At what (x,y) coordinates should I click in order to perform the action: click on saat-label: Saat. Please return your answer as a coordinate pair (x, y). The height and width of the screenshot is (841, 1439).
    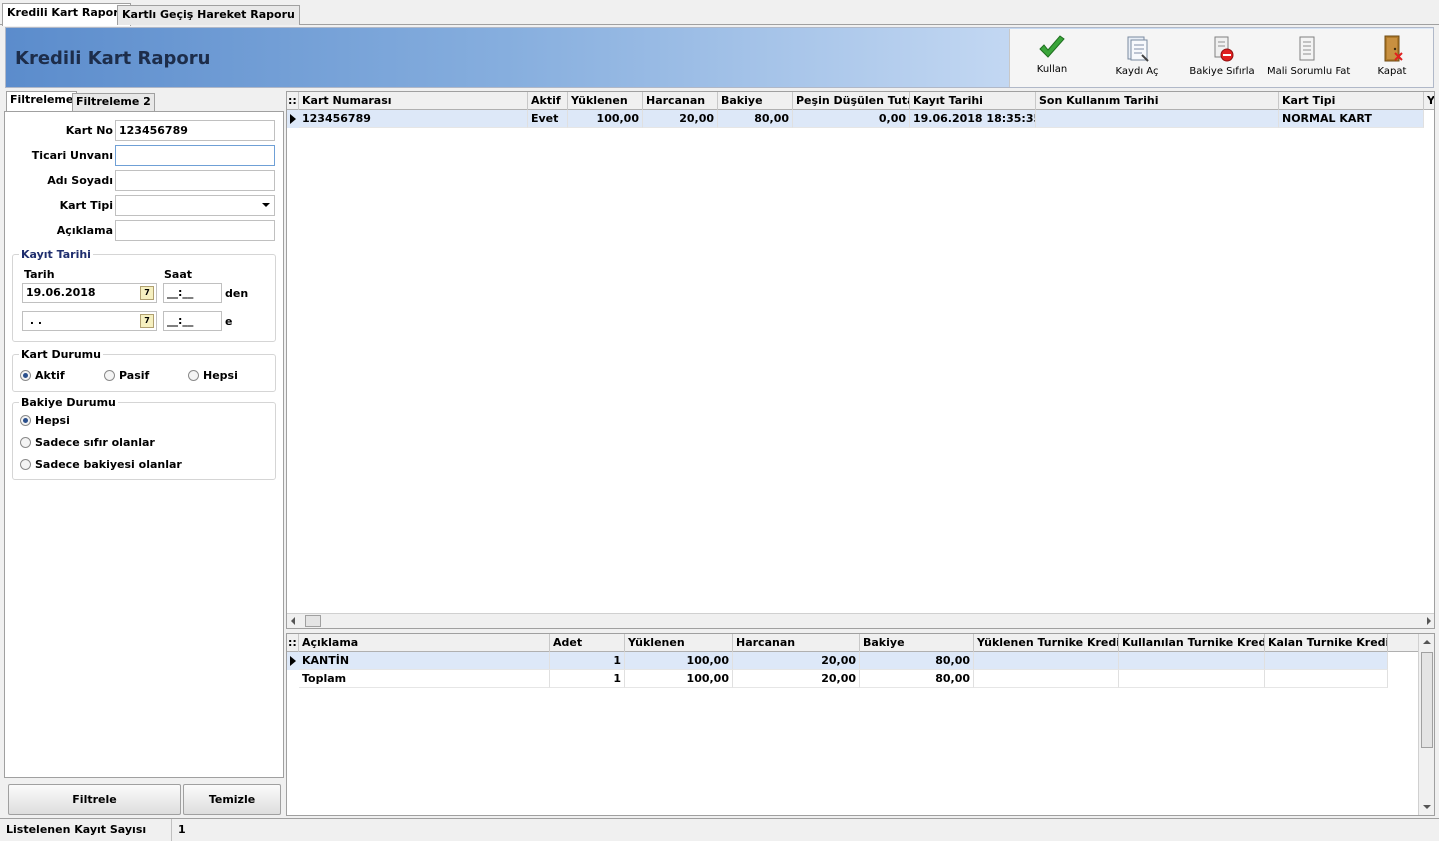
    Looking at the image, I should click on (178, 274).